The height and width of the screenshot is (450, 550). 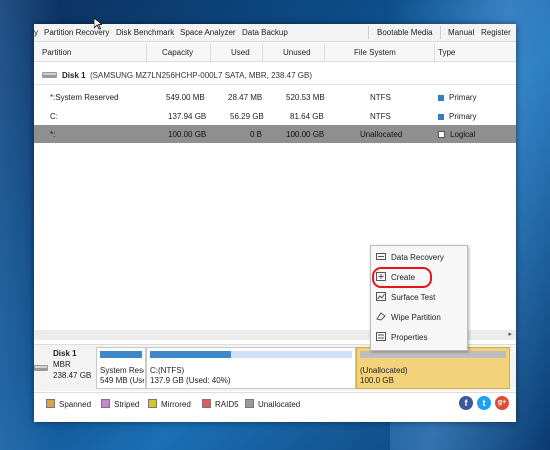 I want to click on partition-used: 0 B, so click(x=256, y=134).